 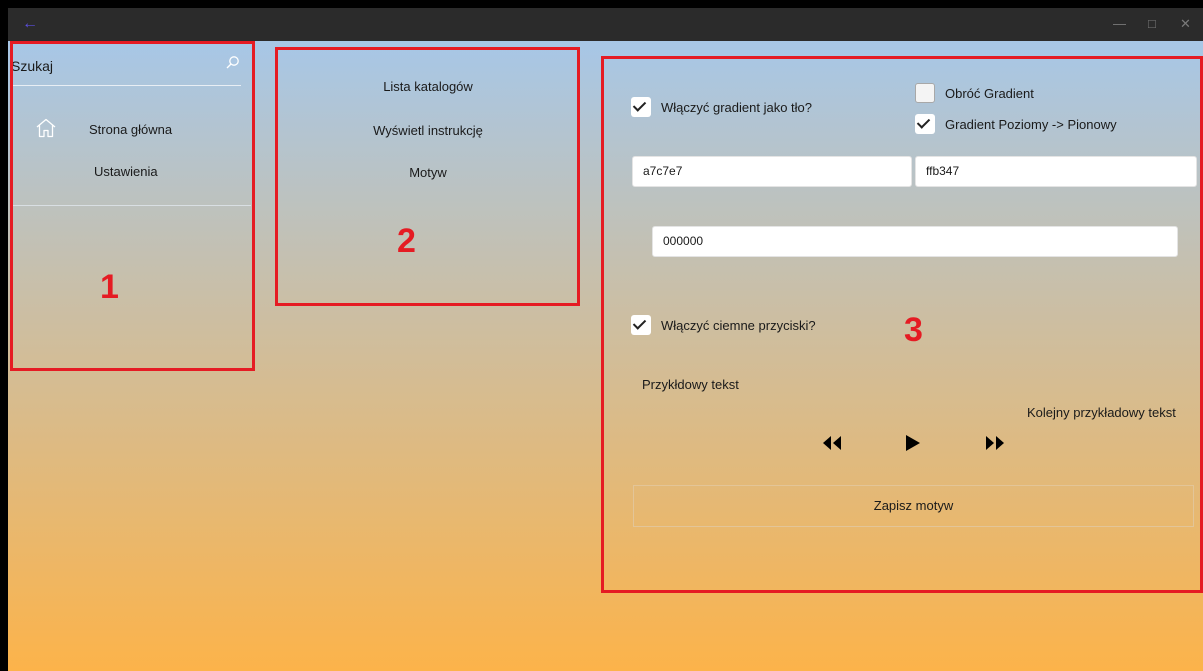 I want to click on back-button: ←, so click(x=30, y=24).